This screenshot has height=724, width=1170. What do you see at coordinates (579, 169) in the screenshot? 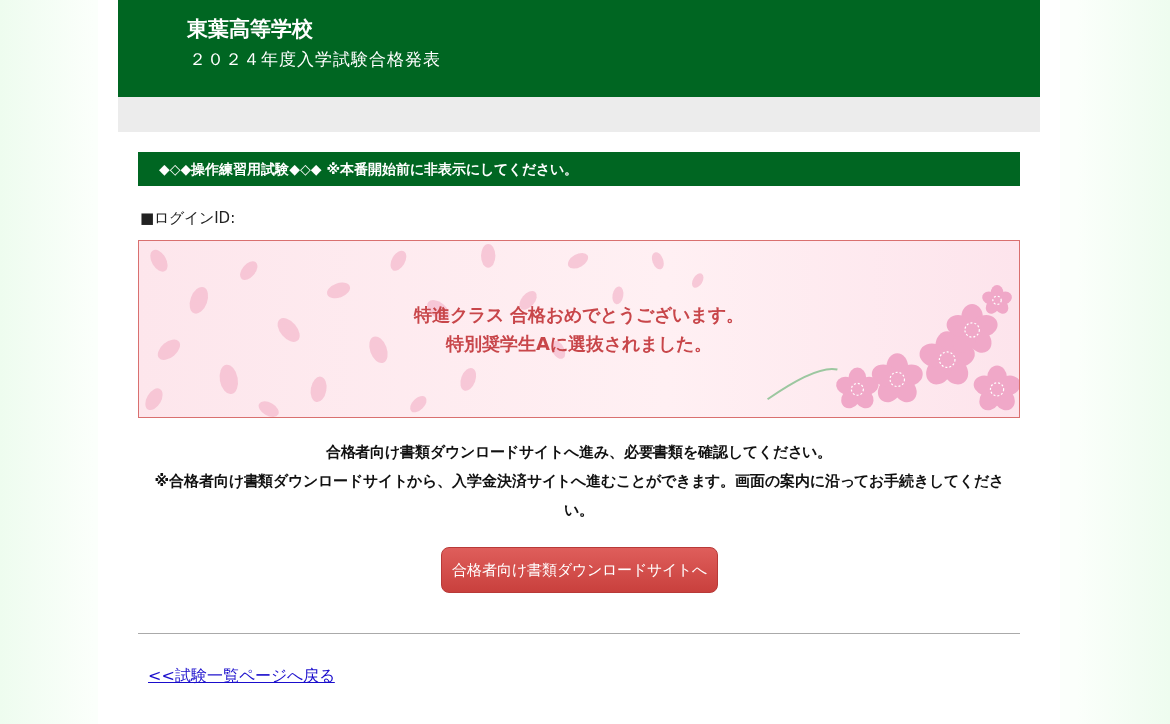
I see `notice-banner: ◆◇◆操作練習用試験◆◇◆ ※本番開始前に非表示にしてください。` at bounding box center [579, 169].